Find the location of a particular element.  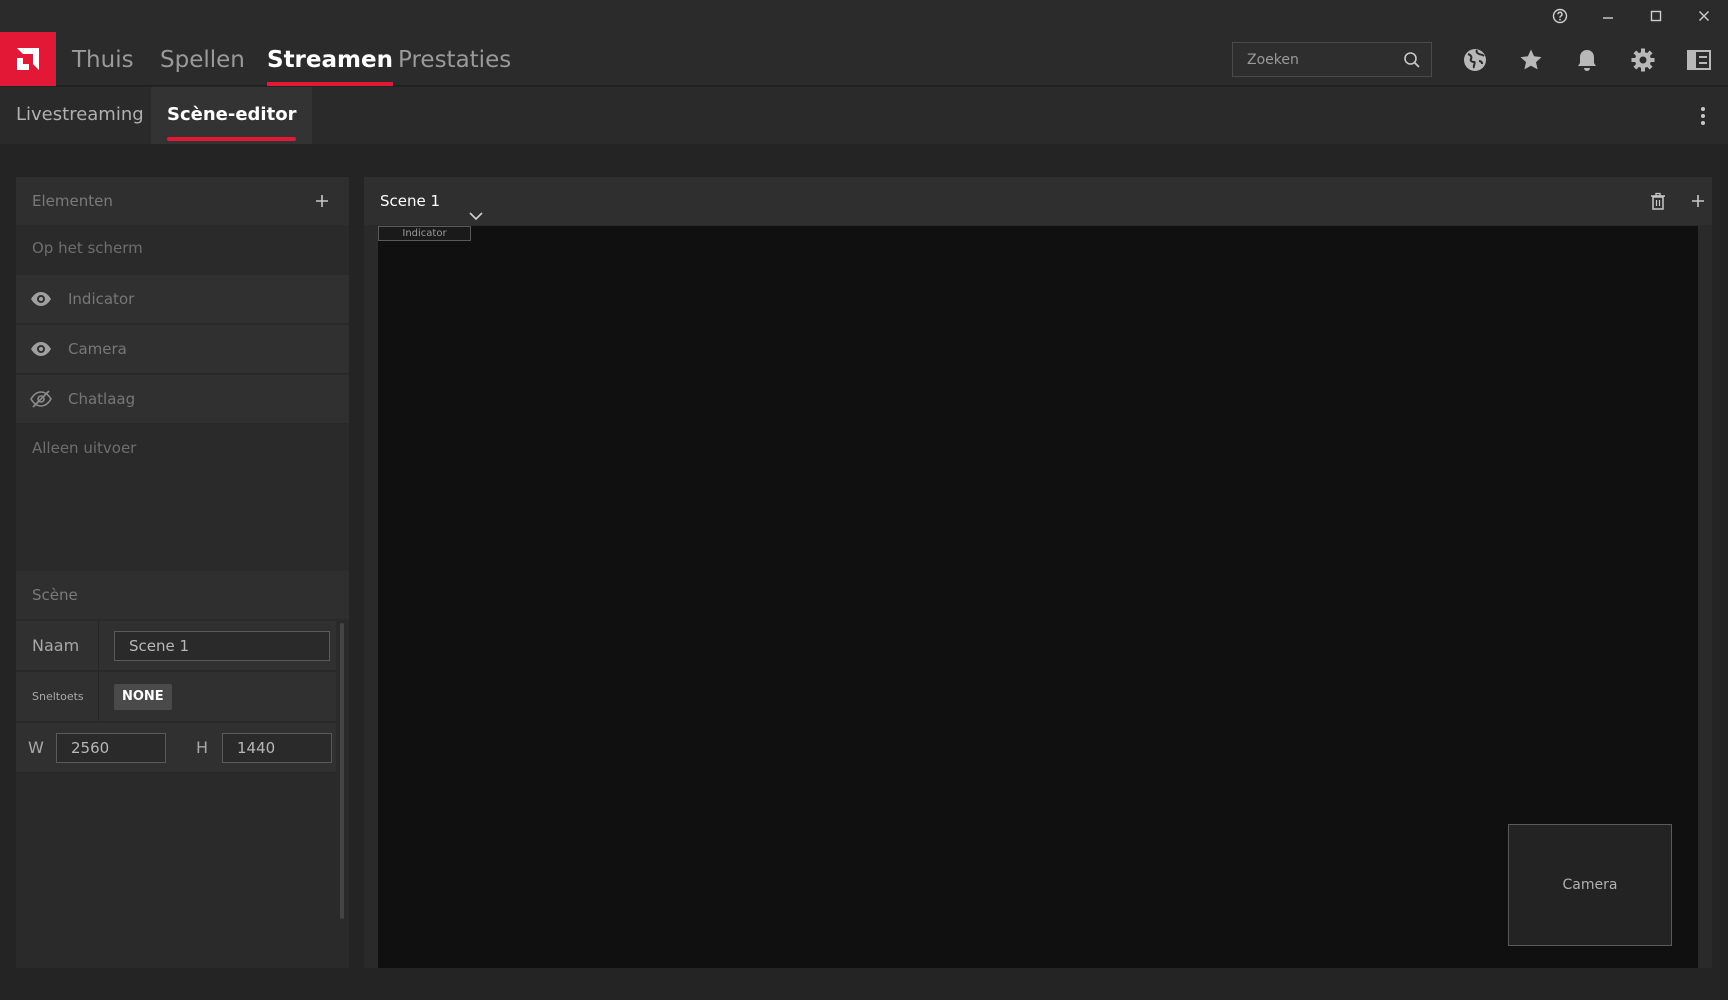

scrollbar is located at coordinates (342, 771).